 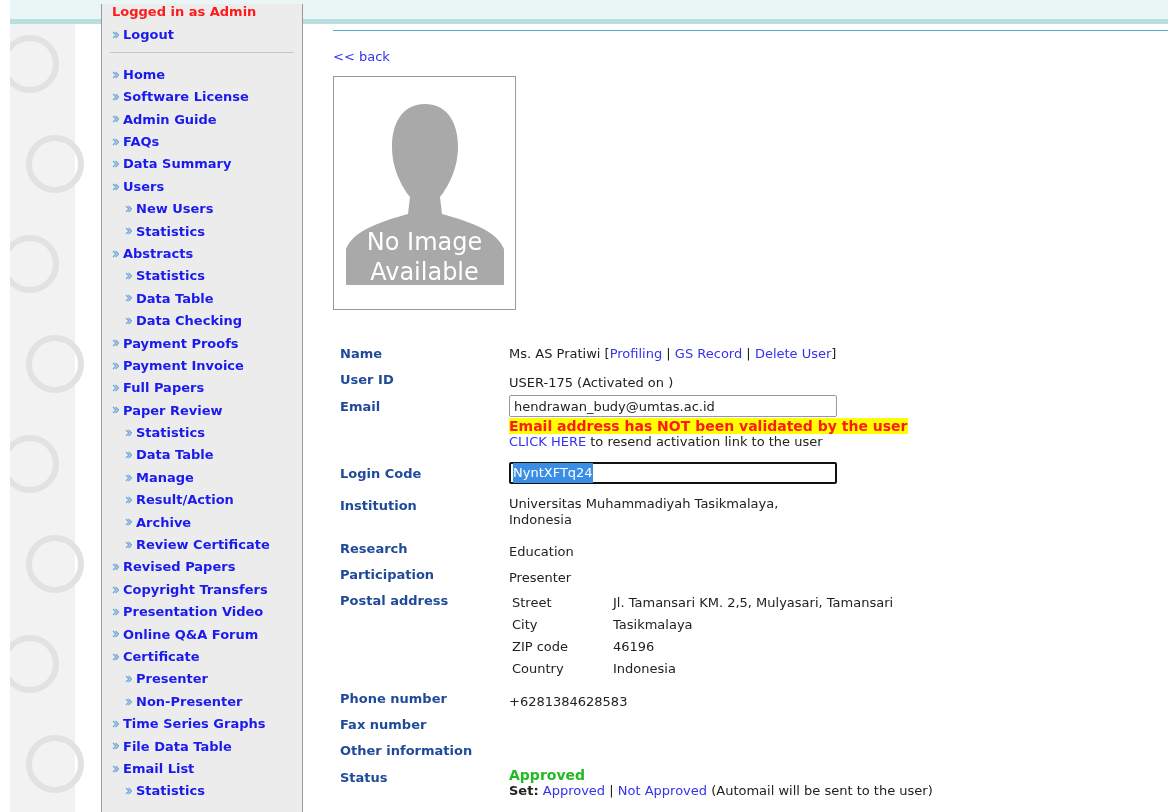 I want to click on field-label: Login Code, so click(x=381, y=474).